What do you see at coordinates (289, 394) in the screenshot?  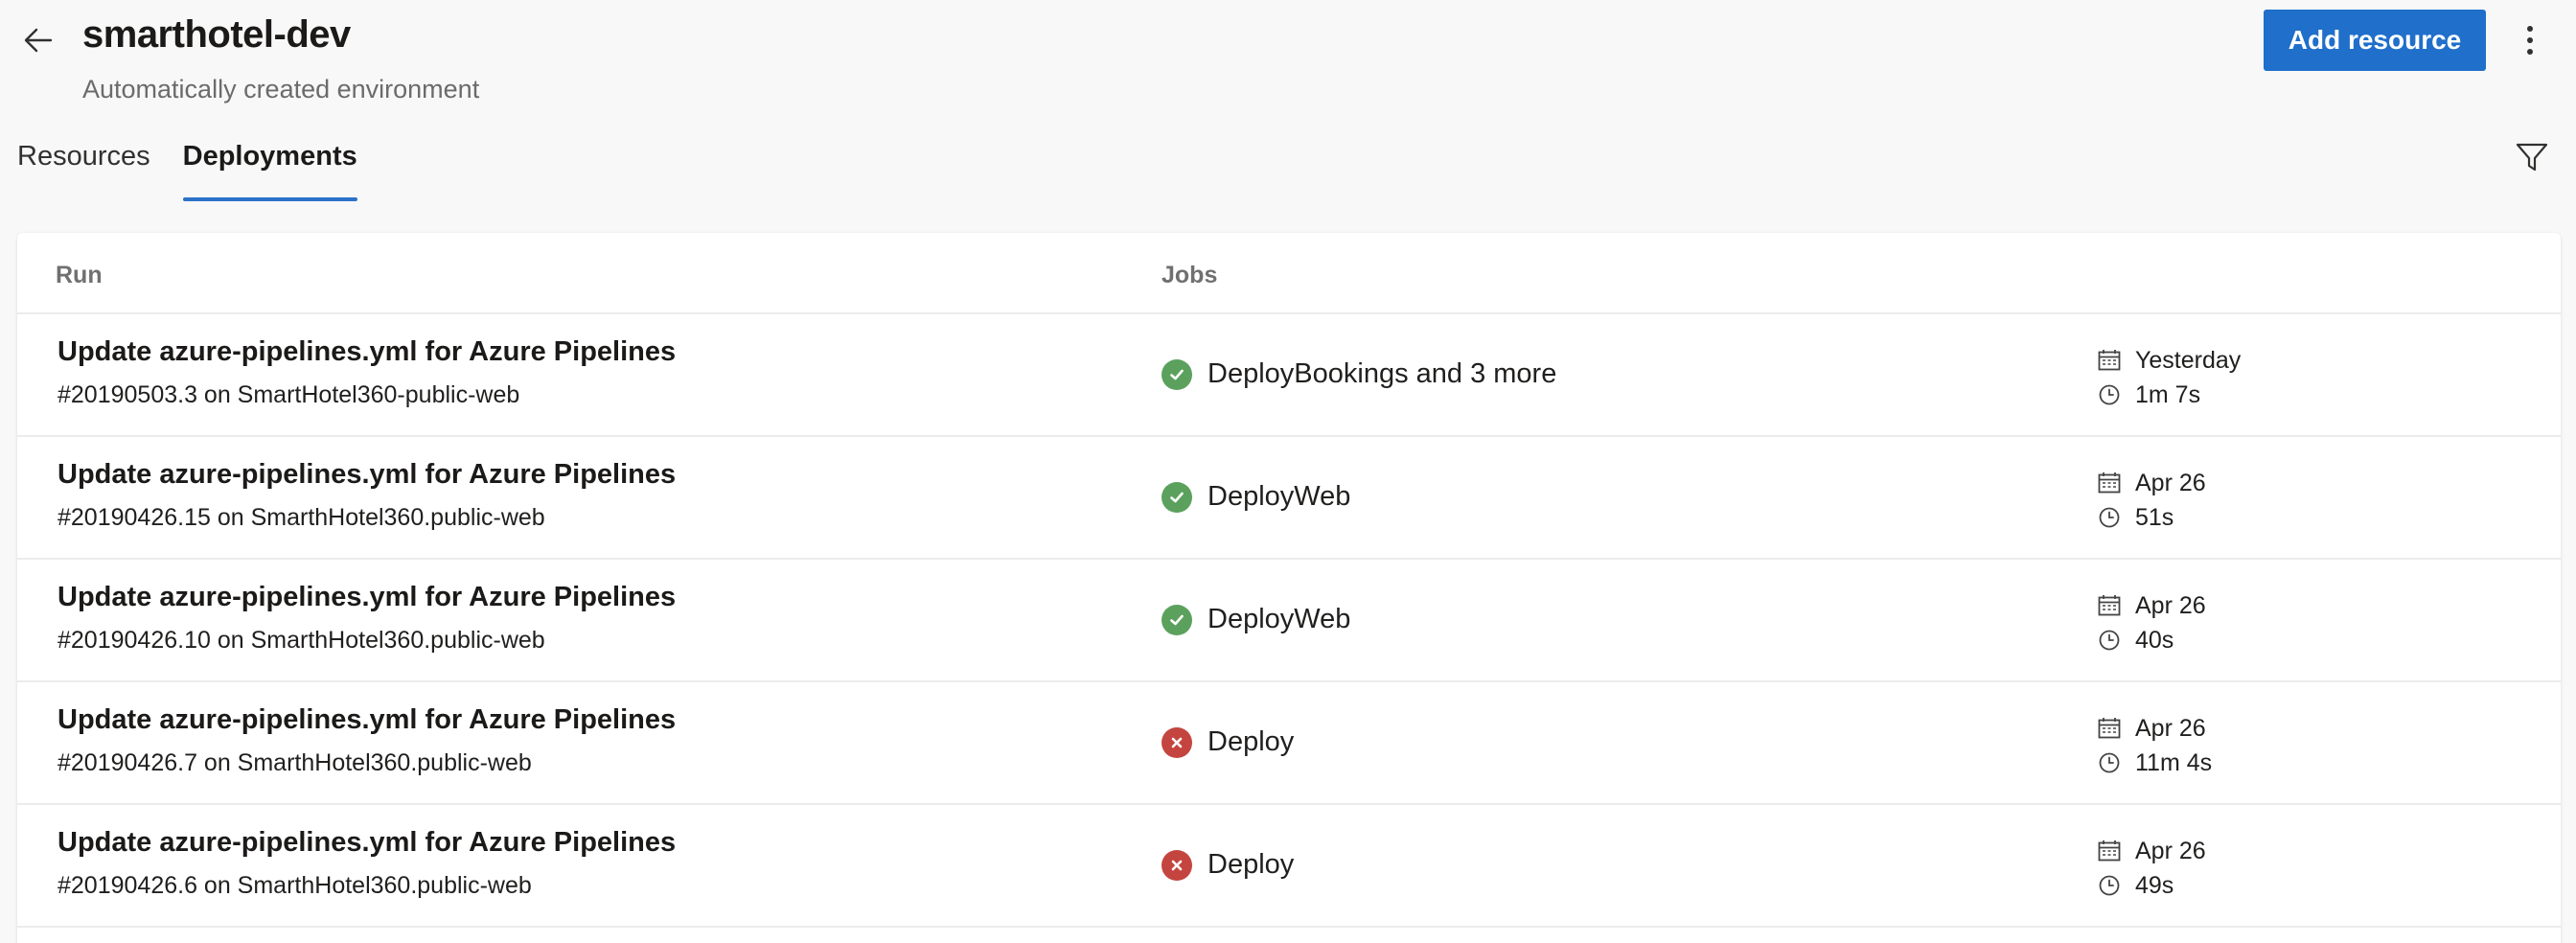 I see `run-subtitle: #20190503.3 on SmartHotel360-public-web` at bounding box center [289, 394].